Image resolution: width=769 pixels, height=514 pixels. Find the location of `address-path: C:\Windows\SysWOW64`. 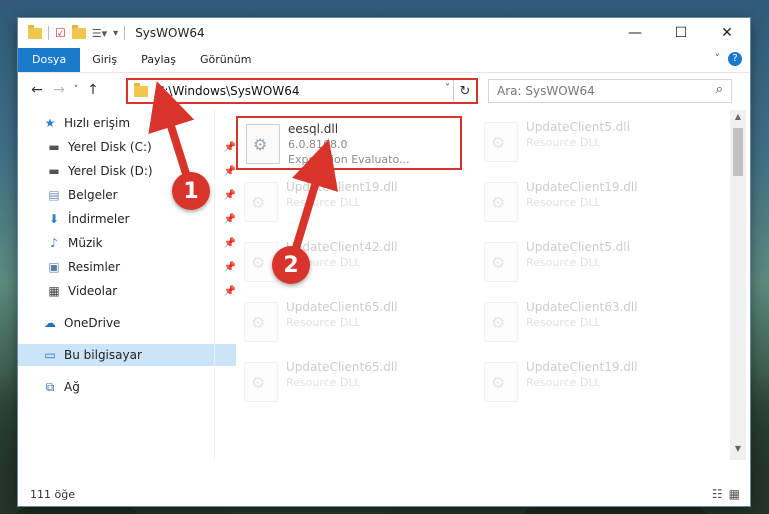

address-path: C:\Windows\SysWOW64 is located at coordinates (228, 91).